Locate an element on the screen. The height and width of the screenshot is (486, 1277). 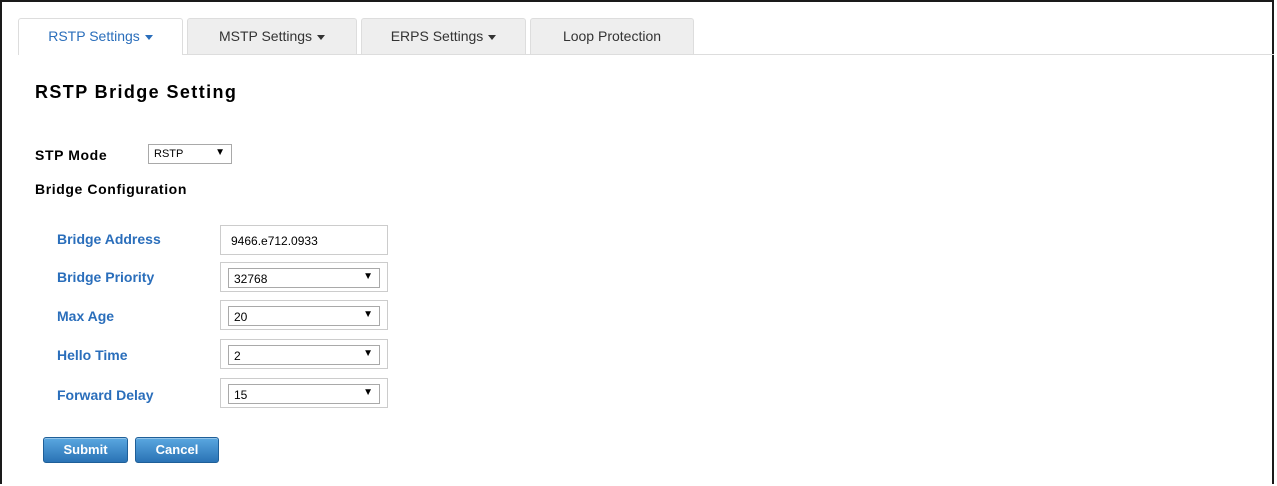
bridge-configuration-heading: Bridge Configuration is located at coordinates (111, 189).